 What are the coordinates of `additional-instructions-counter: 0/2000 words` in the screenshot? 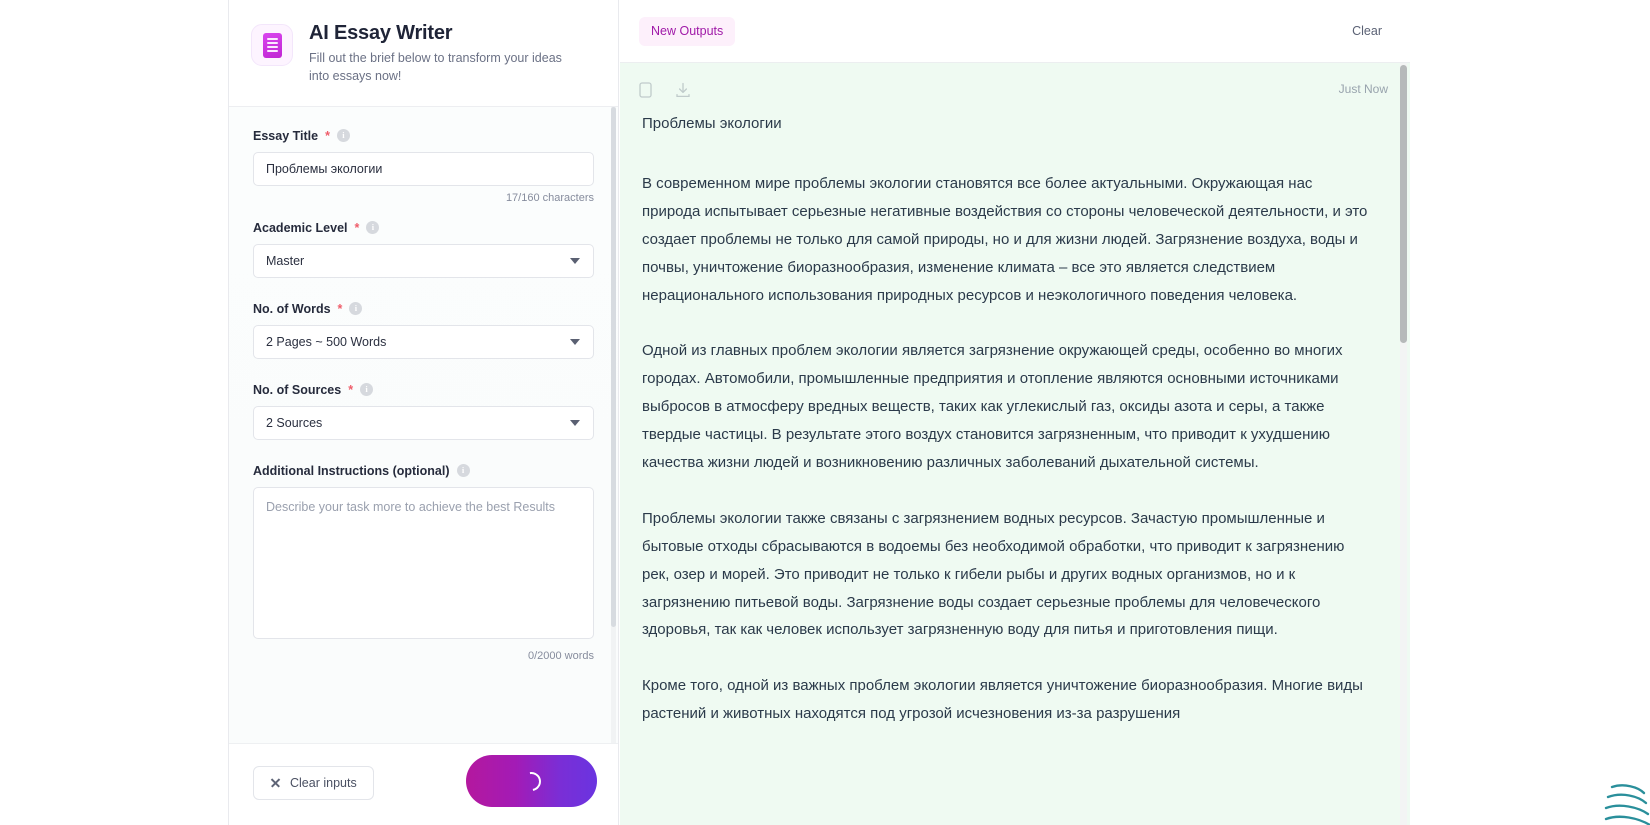 It's located at (560, 655).